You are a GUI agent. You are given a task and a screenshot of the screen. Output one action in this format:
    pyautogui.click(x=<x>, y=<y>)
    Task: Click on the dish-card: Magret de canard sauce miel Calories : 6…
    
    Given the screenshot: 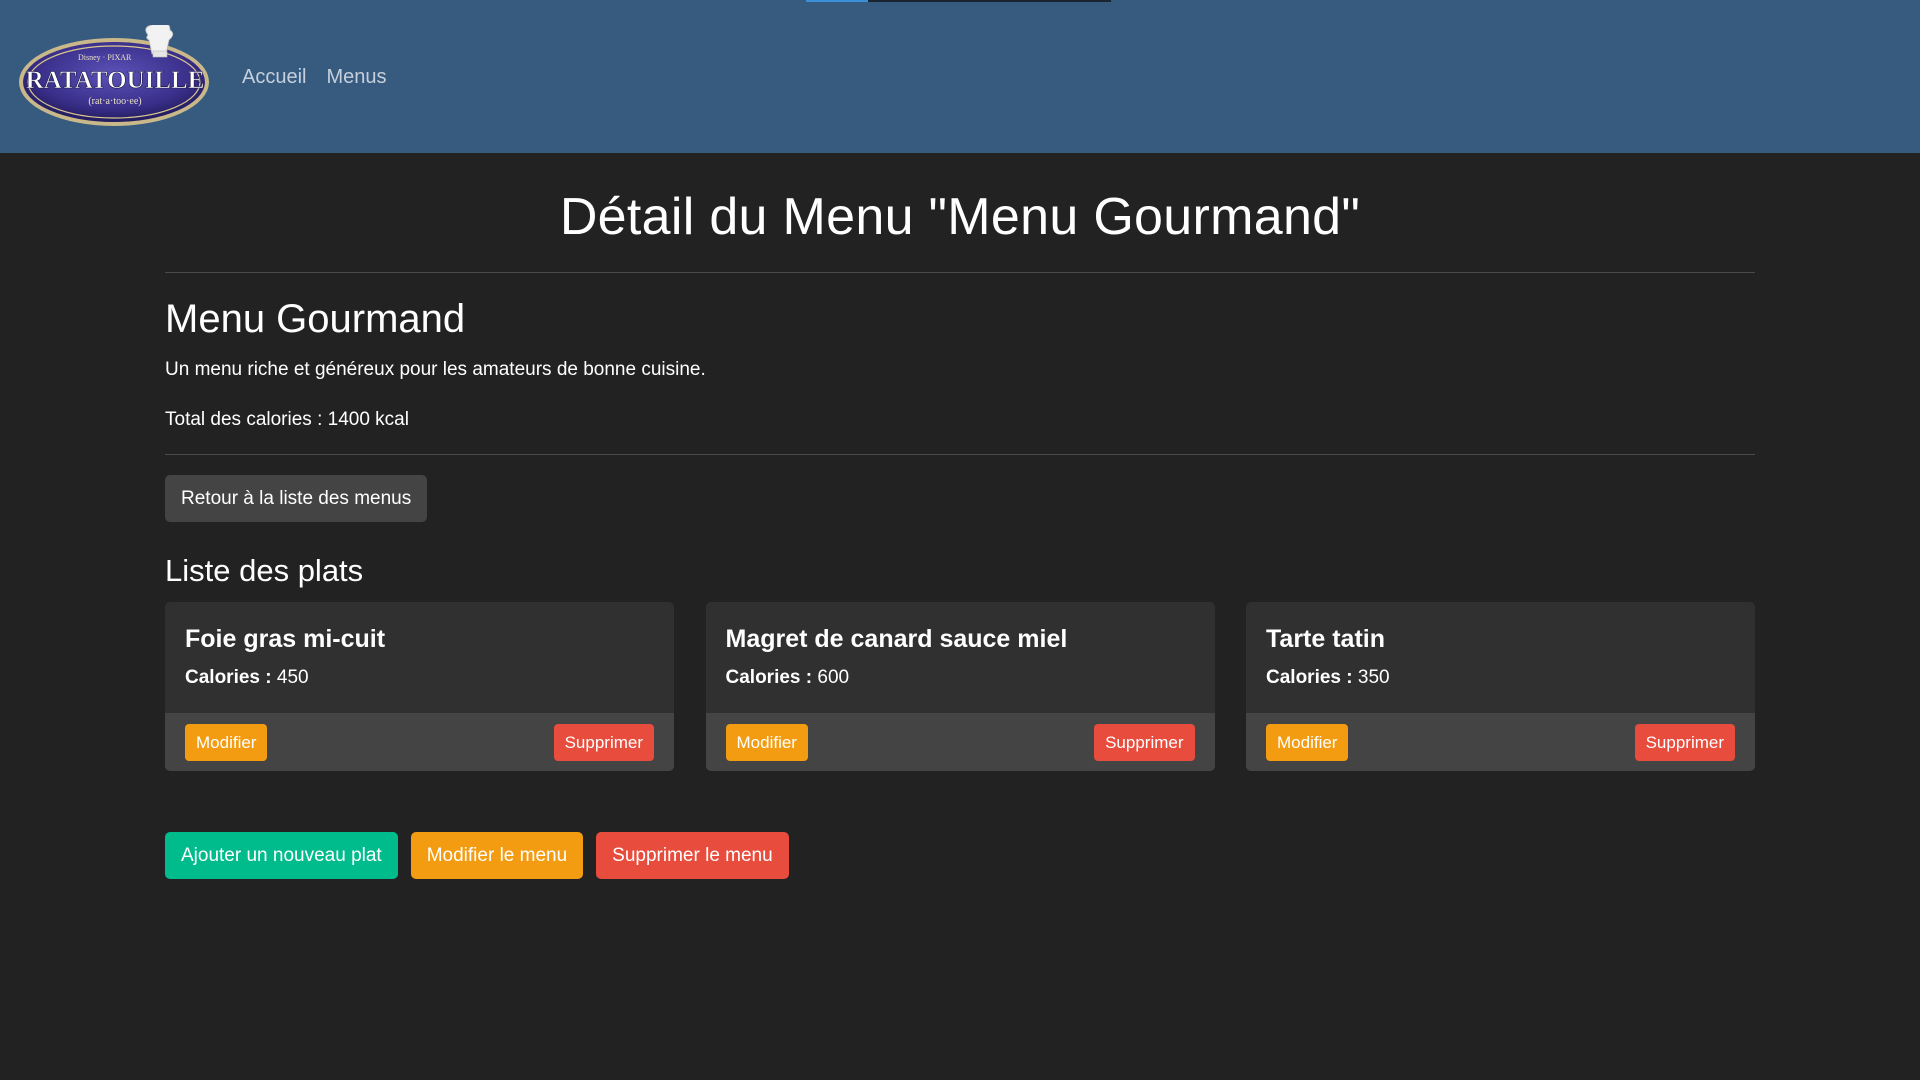 What is the action you would take?
    pyautogui.click(x=960, y=686)
    